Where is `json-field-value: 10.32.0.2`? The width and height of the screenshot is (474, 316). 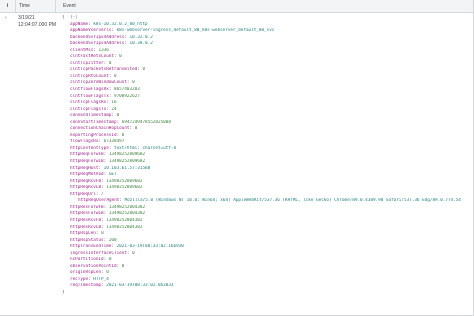
json-field-value: 10.32.0.2 is located at coordinates (141, 37).